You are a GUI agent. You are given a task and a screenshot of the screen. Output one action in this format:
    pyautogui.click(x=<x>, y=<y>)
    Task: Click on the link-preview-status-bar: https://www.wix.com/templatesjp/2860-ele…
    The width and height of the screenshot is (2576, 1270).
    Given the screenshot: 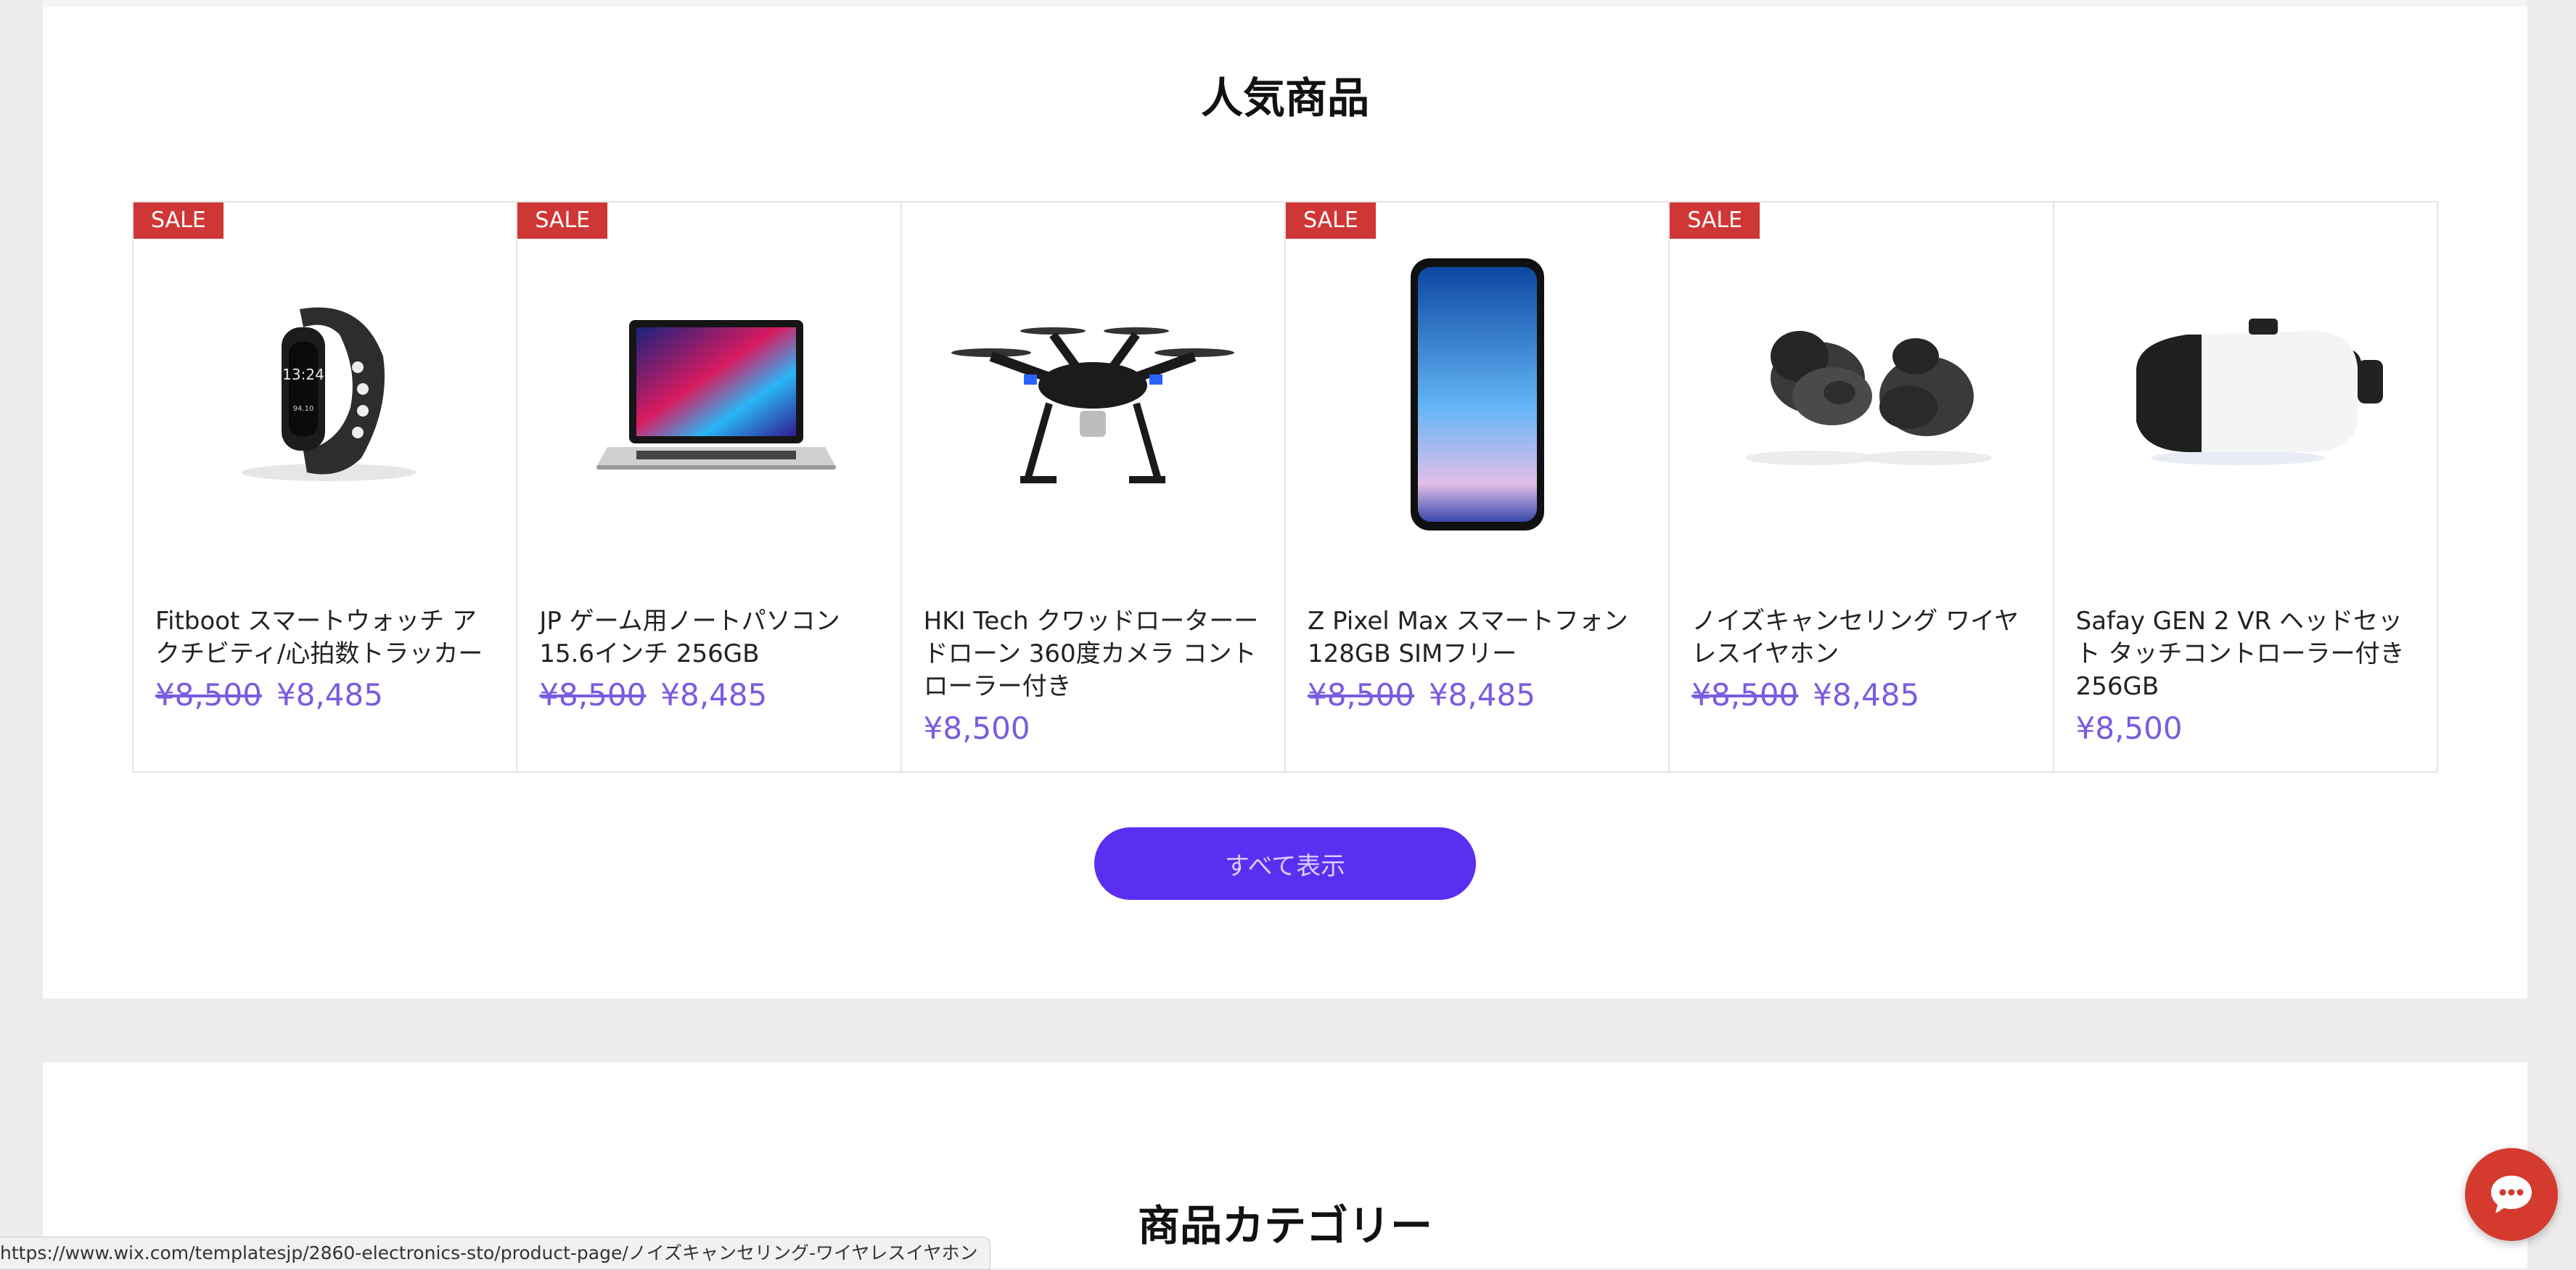 What is the action you would take?
    pyautogui.click(x=495, y=1253)
    